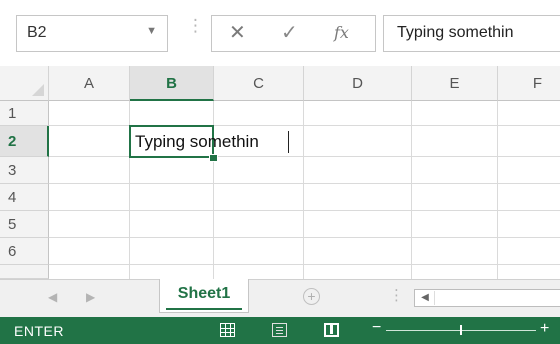 This screenshot has height=344, width=560. What do you see at coordinates (24, 170) in the screenshot?
I see `row-header-3: 3` at bounding box center [24, 170].